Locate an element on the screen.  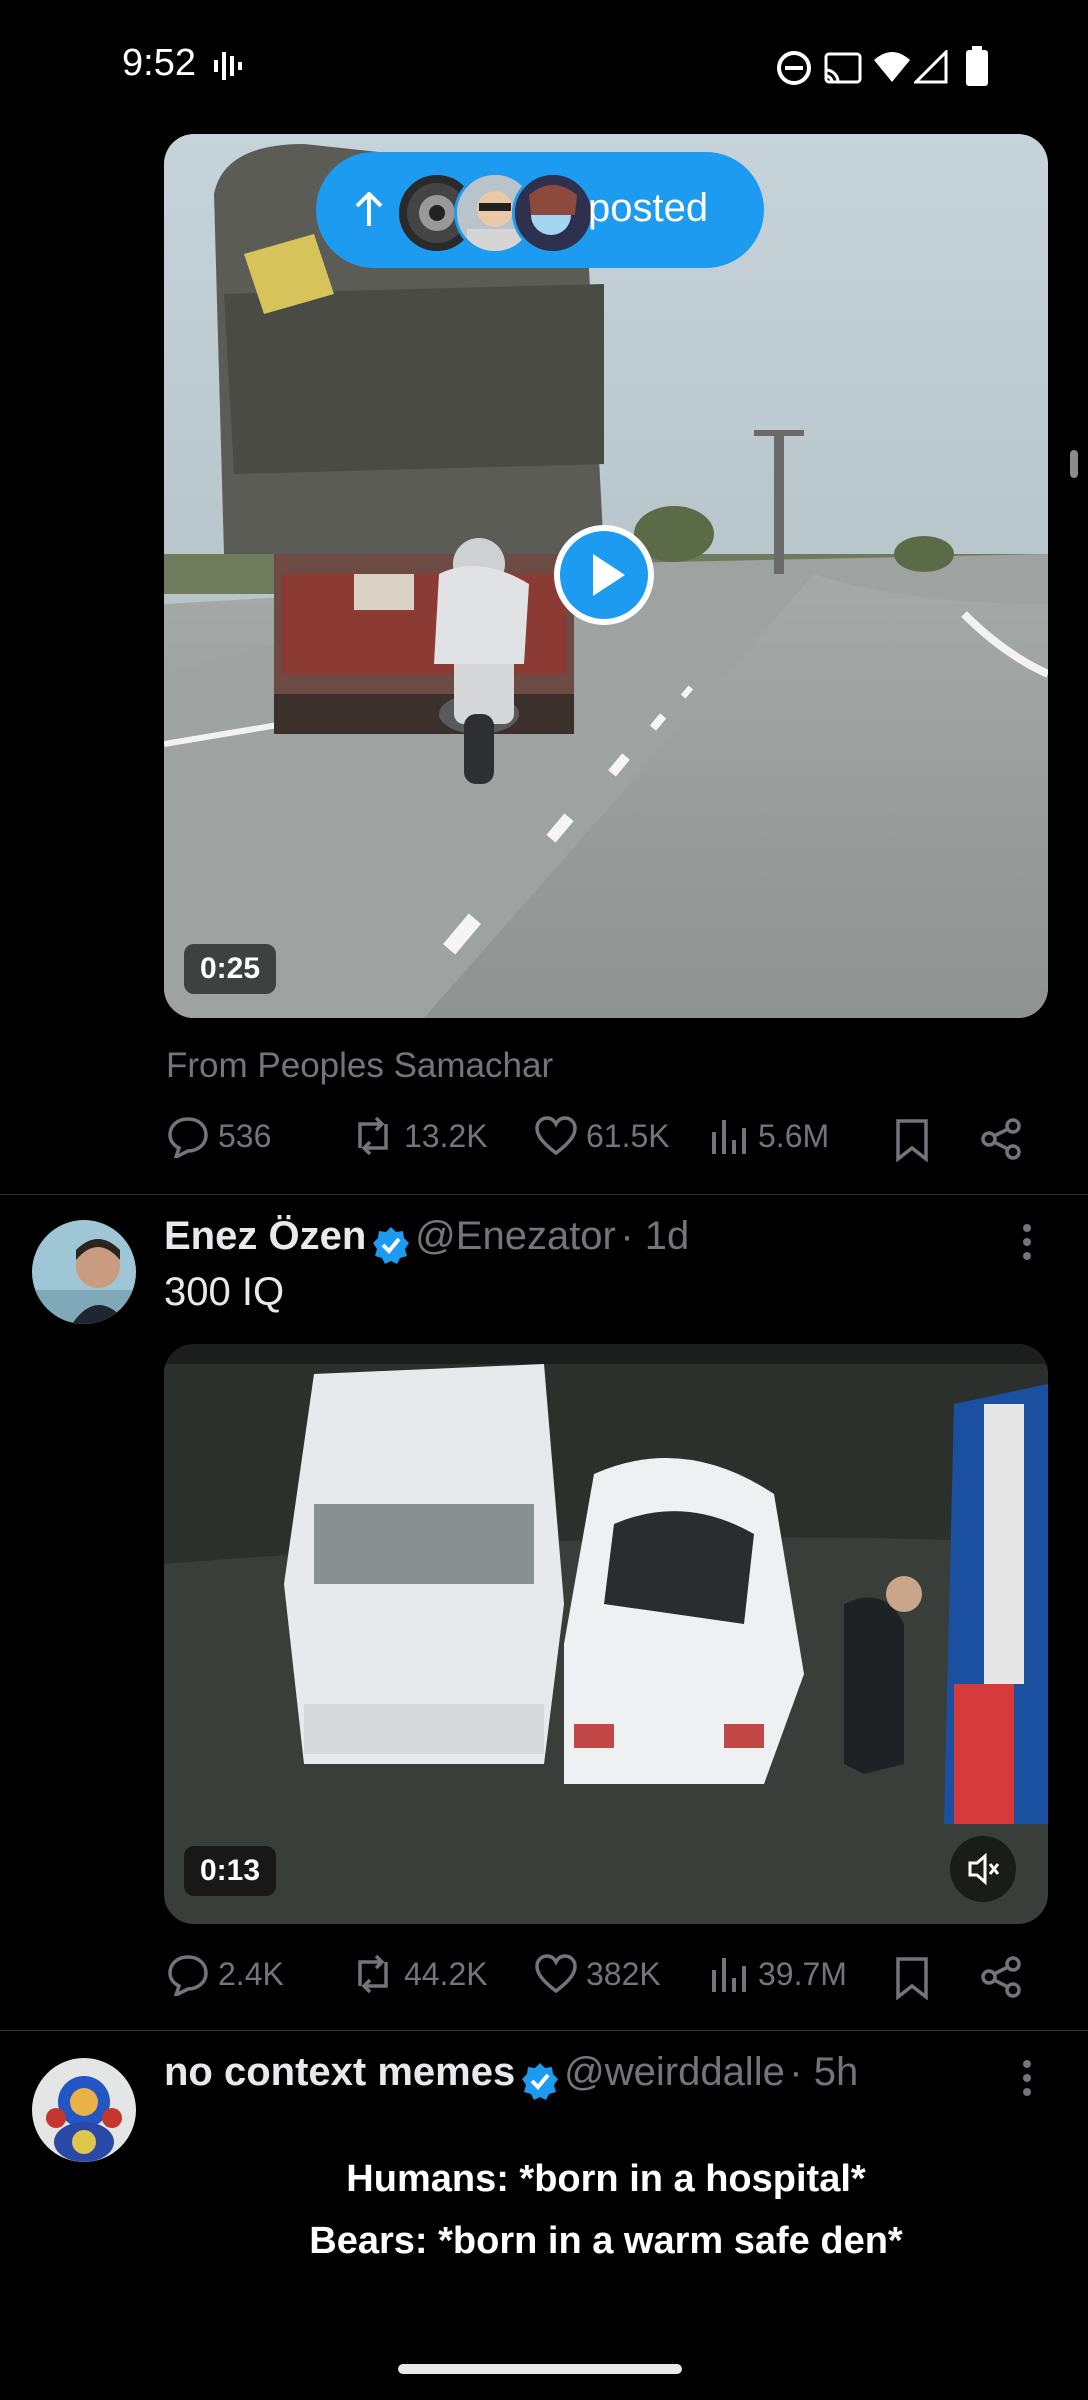
battery-icon is located at coordinates (977, 66).